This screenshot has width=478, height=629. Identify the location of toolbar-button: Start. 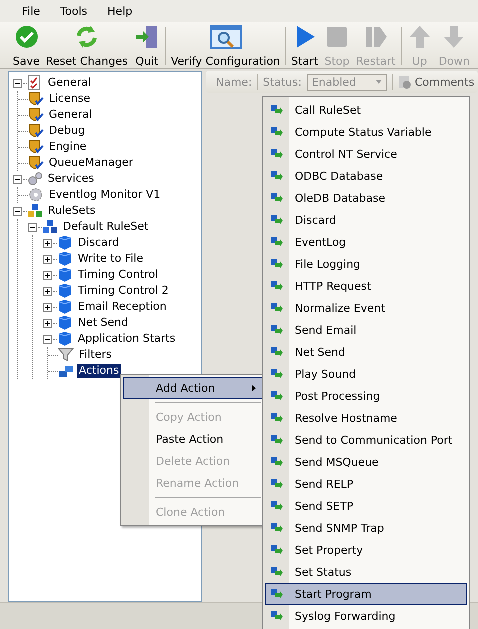
(305, 46).